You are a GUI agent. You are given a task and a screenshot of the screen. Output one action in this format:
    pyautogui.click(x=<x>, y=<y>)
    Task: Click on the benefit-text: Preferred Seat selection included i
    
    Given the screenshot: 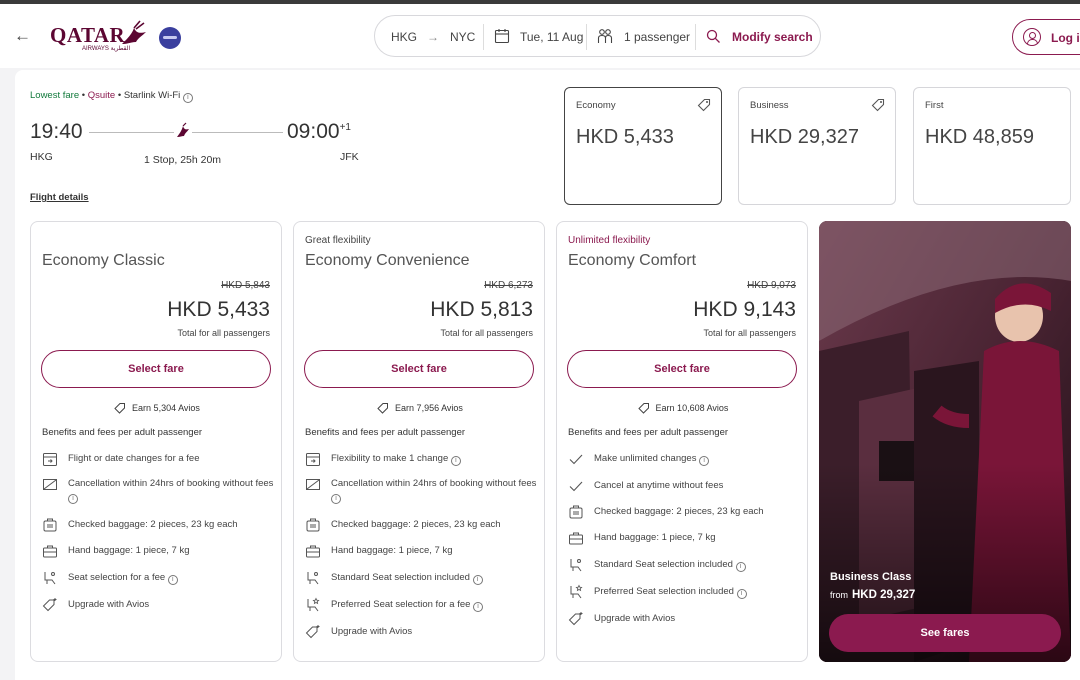 What is the action you would take?
    pyautogui.click(x=697, y=592)
    